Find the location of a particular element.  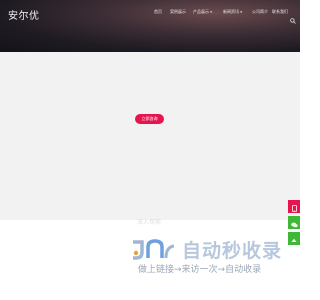

watermark-logo-icon is located at coordinates (156, 248).